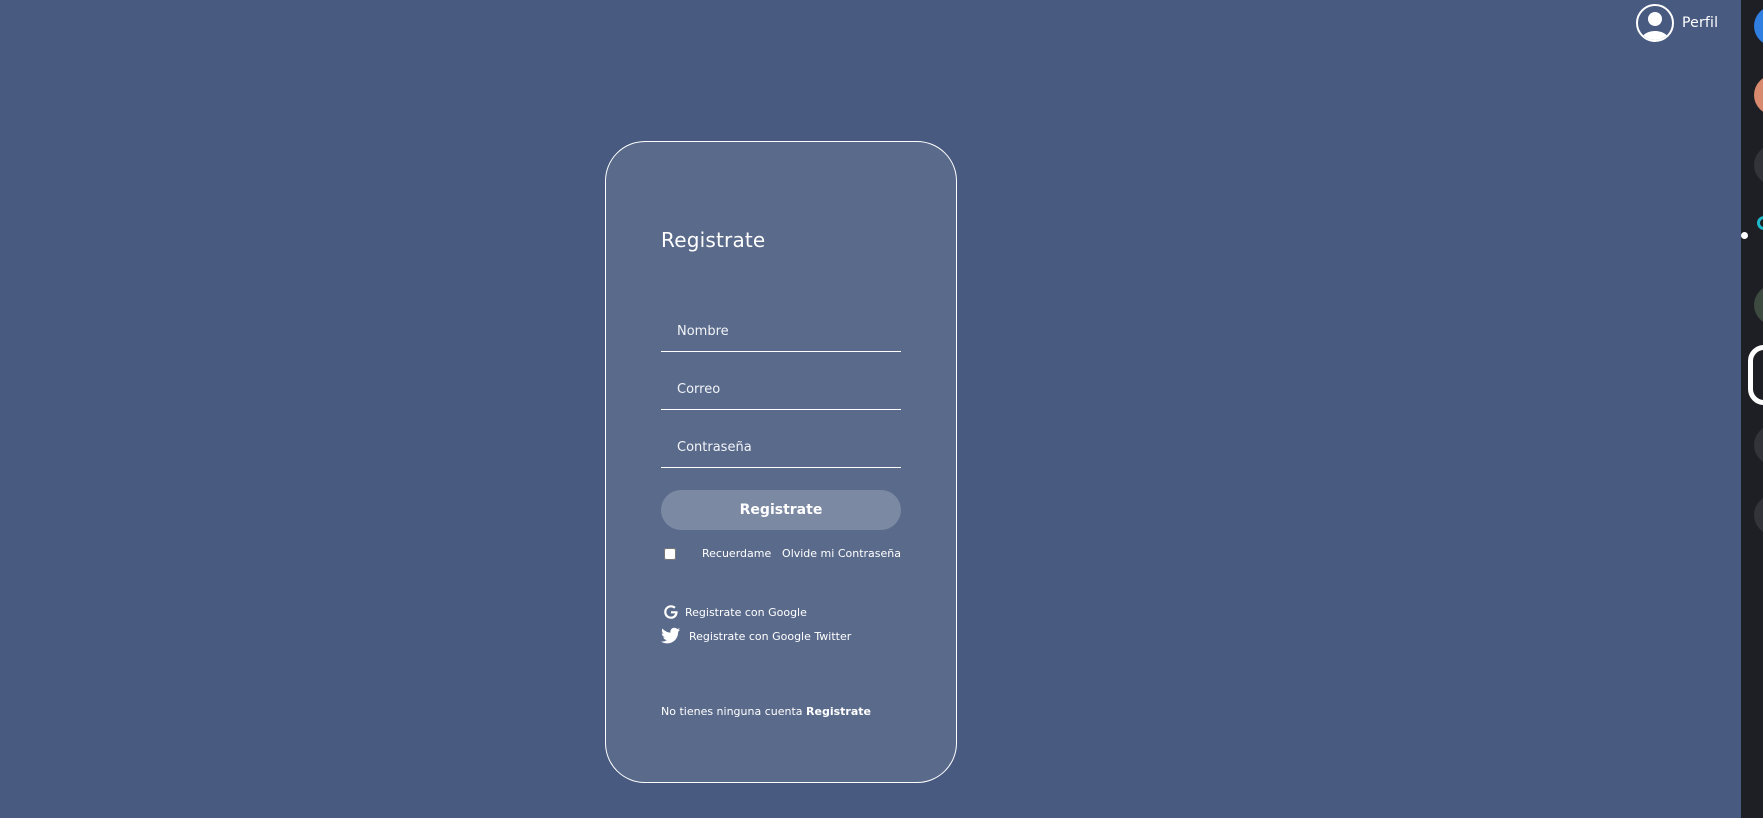 The width and height of the screenshot is (1763, 818). What do you see at coordinates (1744, 235) in the screenshot?
I see `notification-dot-icon` at bounding box center [1744, 235].